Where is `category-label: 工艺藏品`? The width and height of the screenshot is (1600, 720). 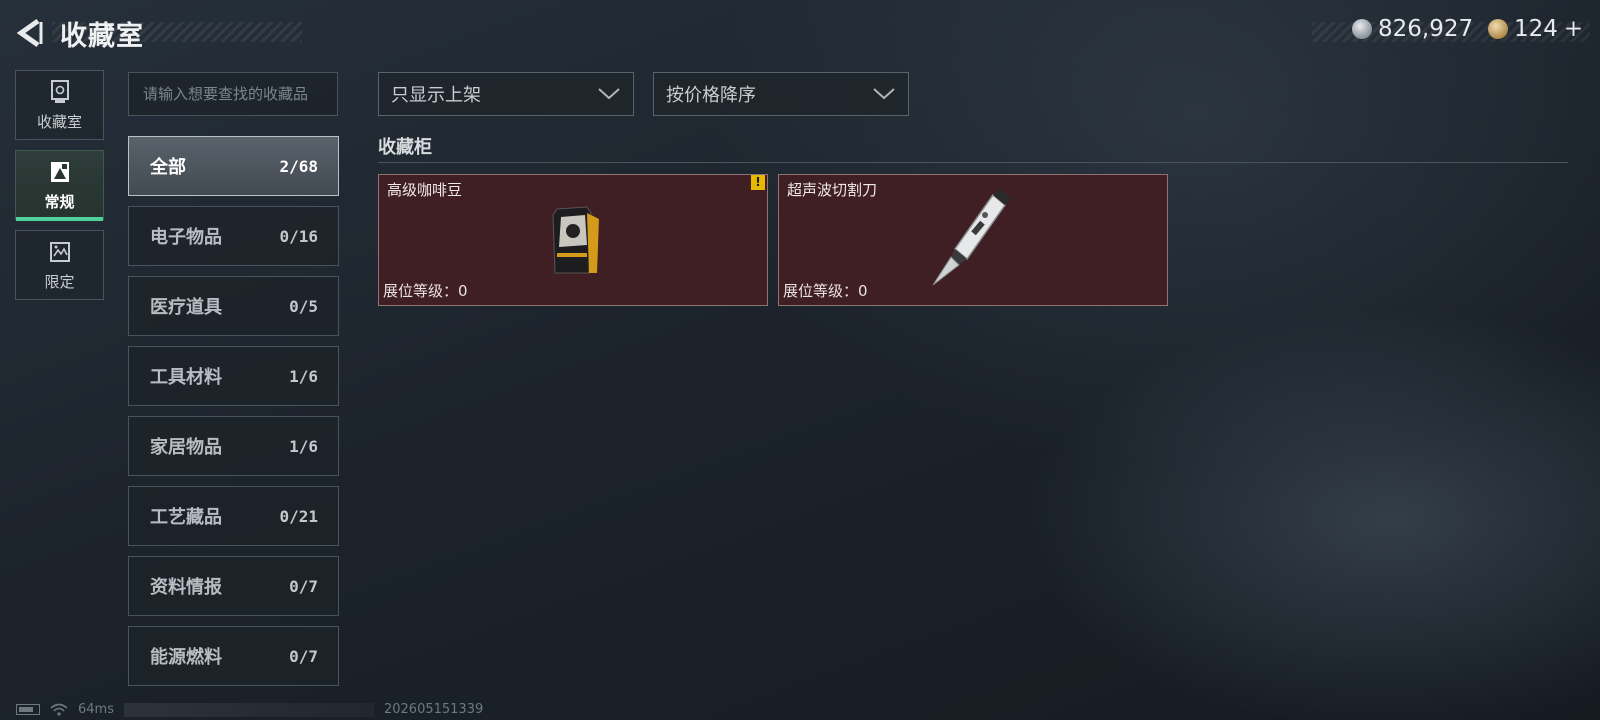 category-label: 工艺藏品 is located at coordinates (186, 517).